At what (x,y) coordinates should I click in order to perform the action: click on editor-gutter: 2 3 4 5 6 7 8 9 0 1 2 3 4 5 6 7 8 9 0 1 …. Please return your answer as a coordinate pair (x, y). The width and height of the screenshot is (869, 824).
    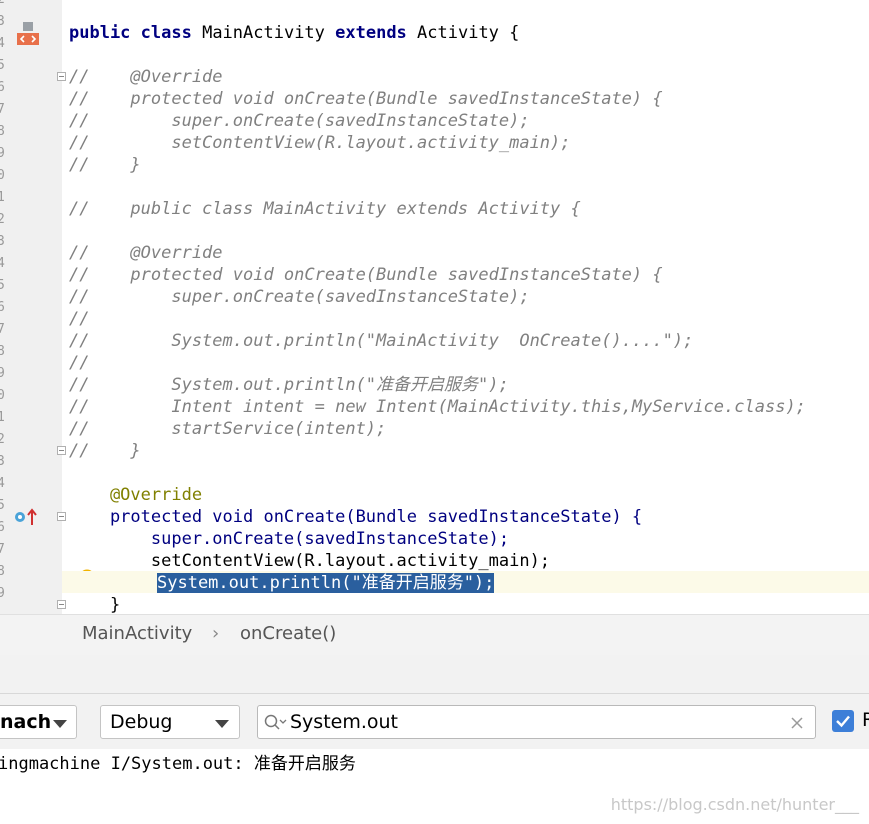
    Looking at the image, I should click on (47, 307).